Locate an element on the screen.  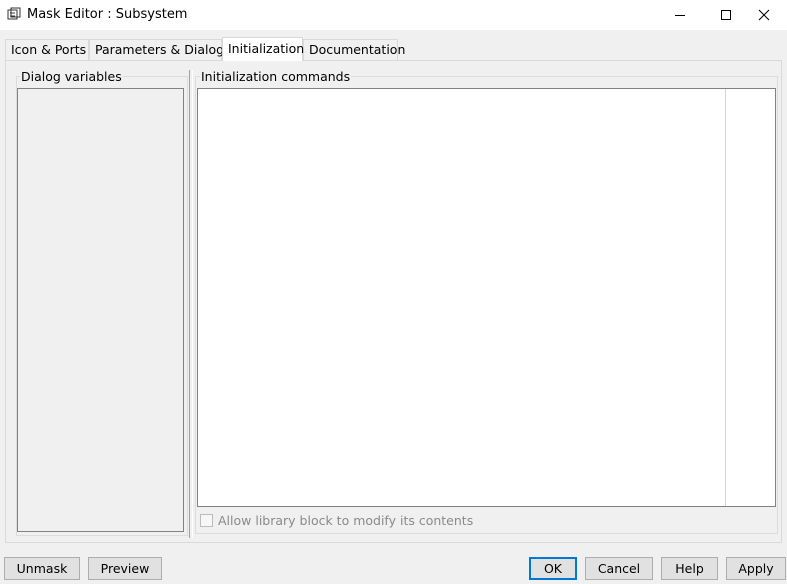
minimize-icon is located at coordinates (680, 15).